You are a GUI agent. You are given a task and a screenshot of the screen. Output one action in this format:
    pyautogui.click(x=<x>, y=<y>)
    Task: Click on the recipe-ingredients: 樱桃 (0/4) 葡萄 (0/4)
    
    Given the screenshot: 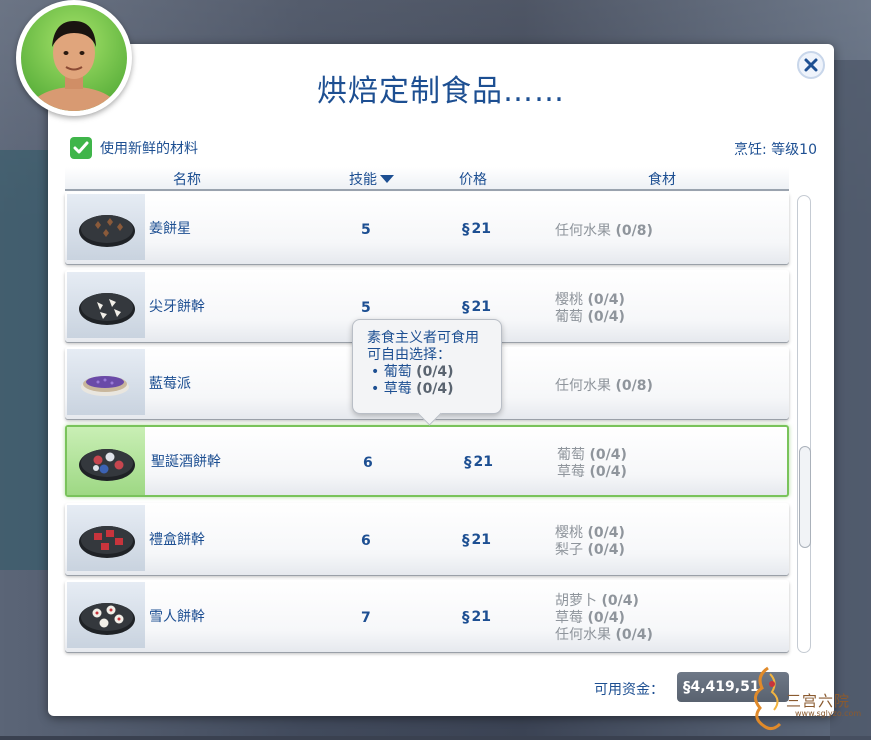 What is the action you would take?
    pyautogui.click(x=590, y=309)
    